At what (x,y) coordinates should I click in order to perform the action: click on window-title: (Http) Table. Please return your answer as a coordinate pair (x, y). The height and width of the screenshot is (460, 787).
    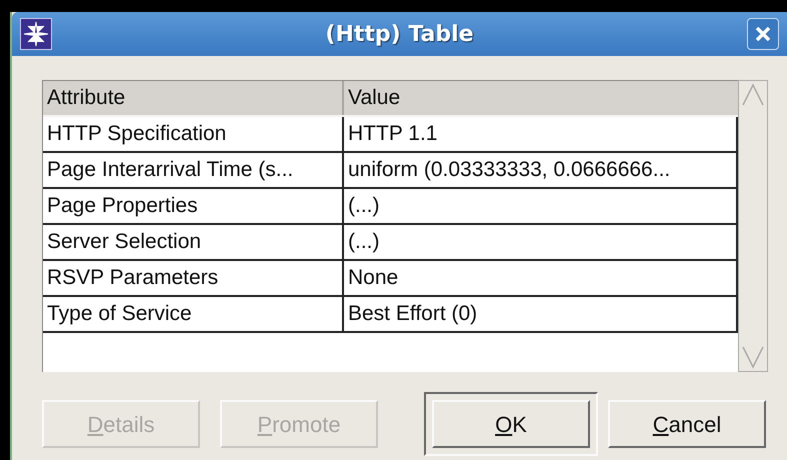
    Looking at the image, I should click on (399, 34).